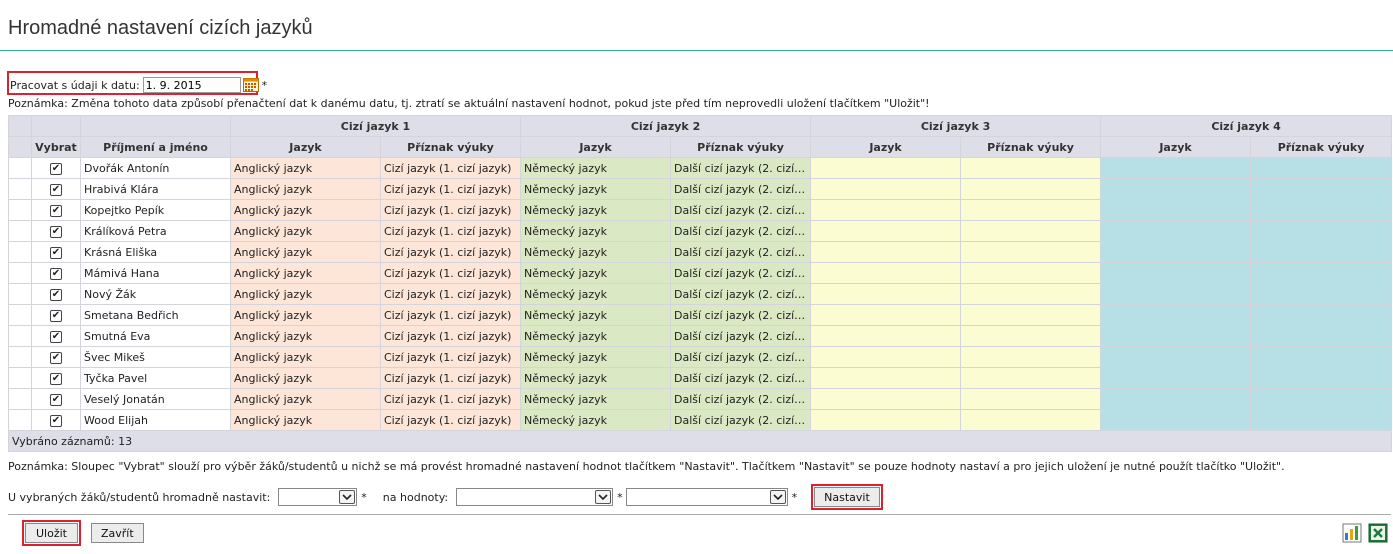  Describe the element at coordinates (886, 147) in the screenshot. I see `column-header-lang3-language: Jazyk` at that location.